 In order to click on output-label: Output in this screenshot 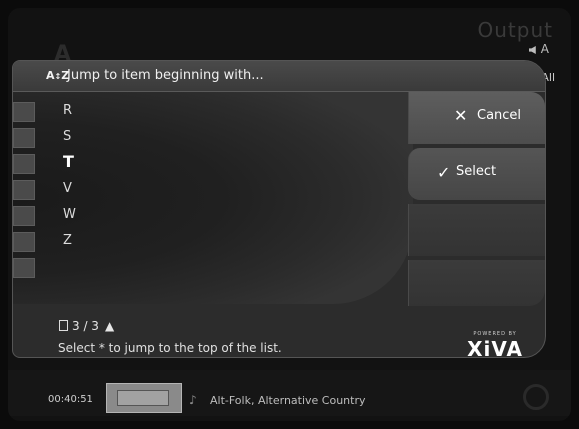, I will do `click(515, 30)`.